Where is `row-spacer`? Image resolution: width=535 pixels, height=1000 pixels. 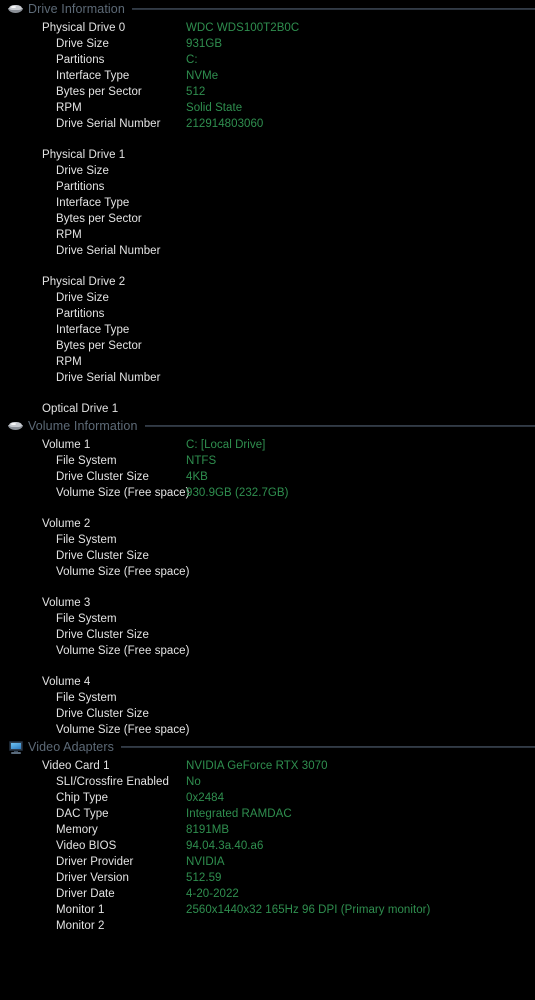
row-spacer is located at coordinates (267, 266).